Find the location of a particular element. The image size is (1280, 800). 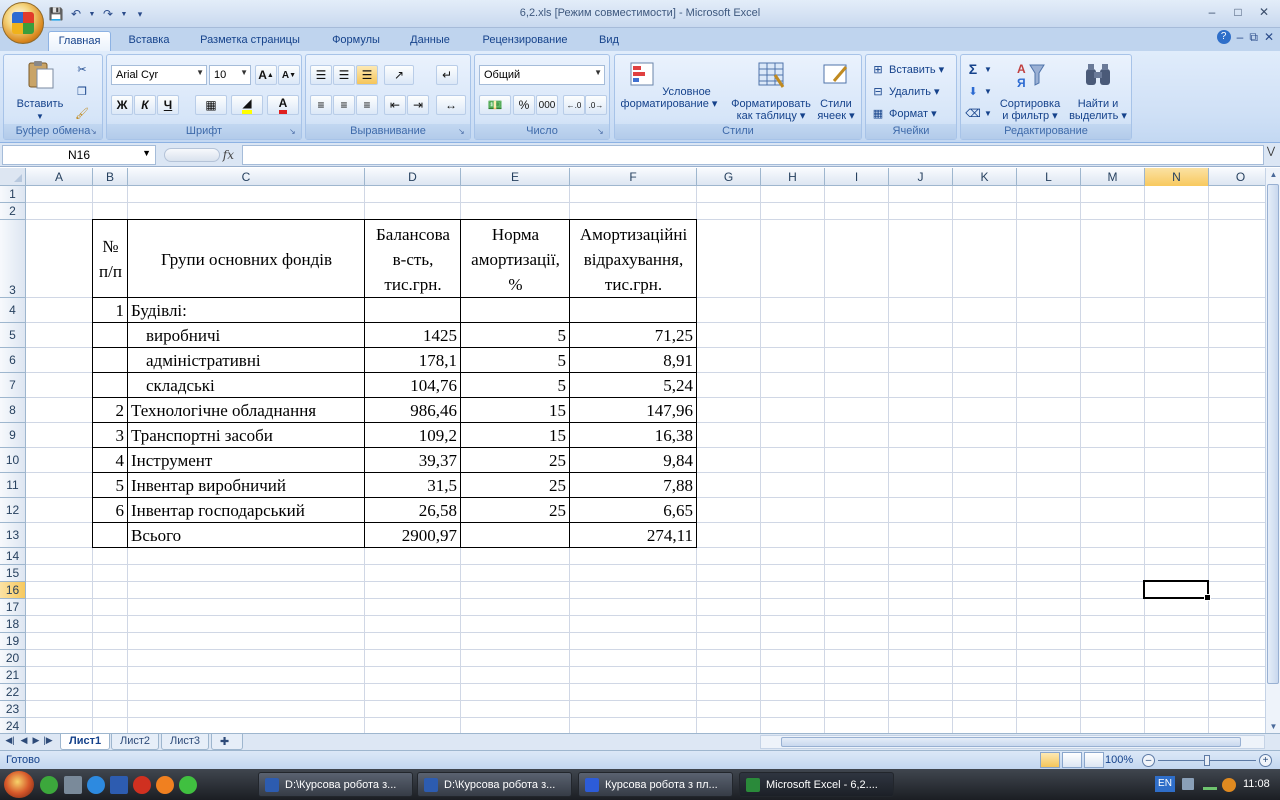

vertical-scrollbar: ▲ ▼ is located at coordinates (1272, 450).